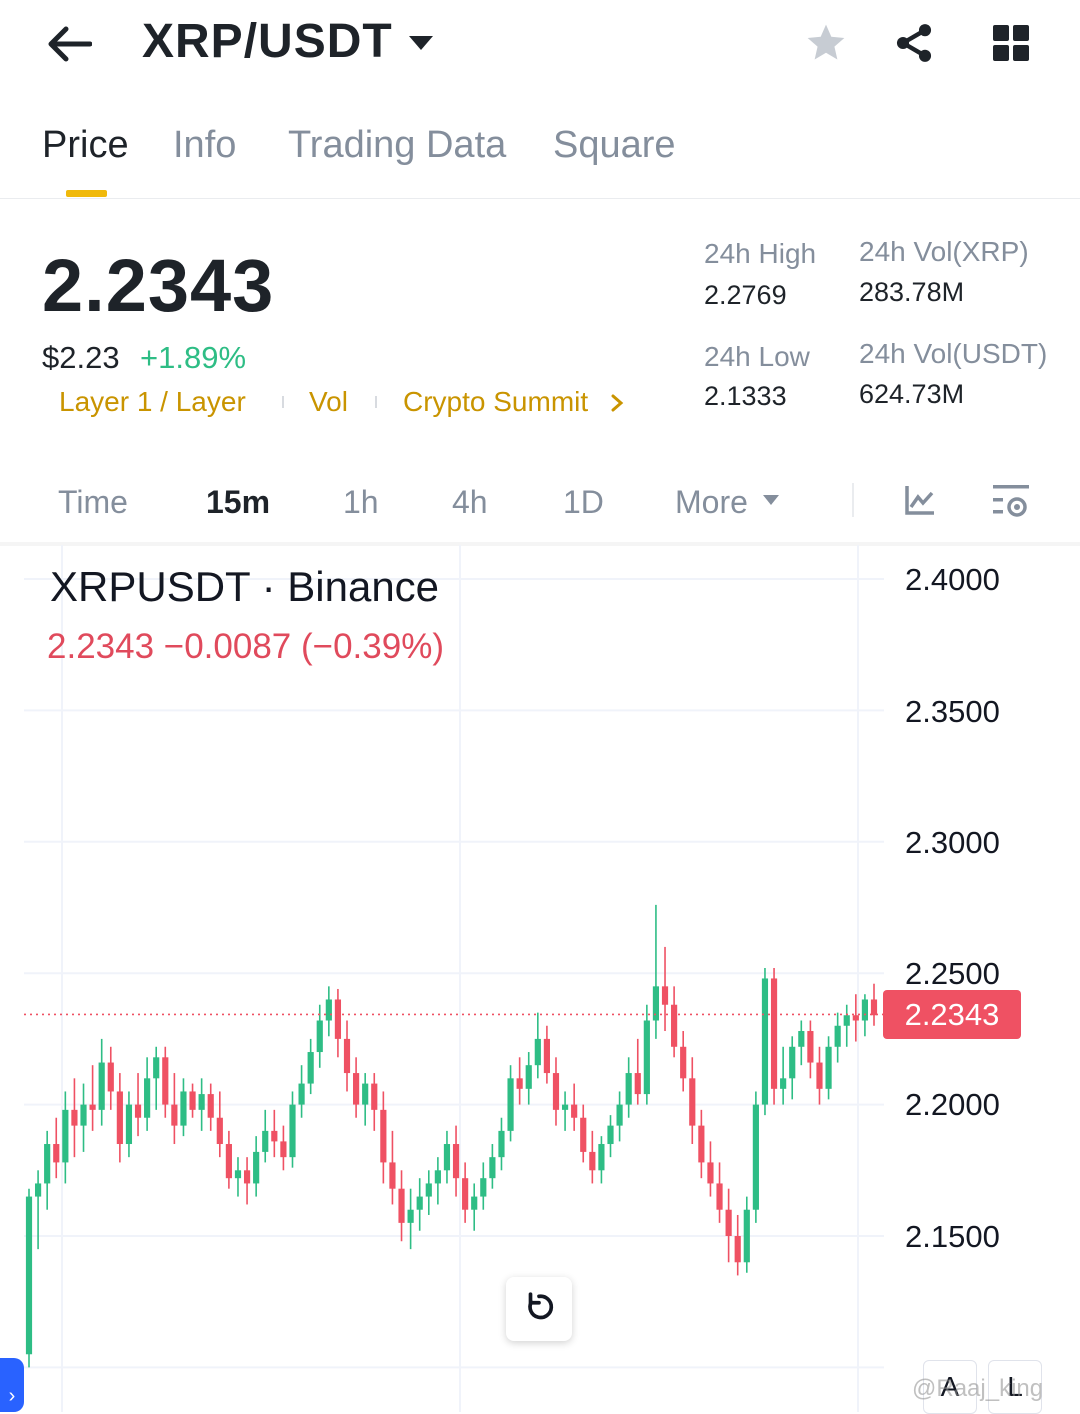 Image resolution: width=1080 pixels, height=1414 pixels. Describe the element at coordinates (978, 1388) in the screenshot. I see `watermark: @Raaj_king` at that location.